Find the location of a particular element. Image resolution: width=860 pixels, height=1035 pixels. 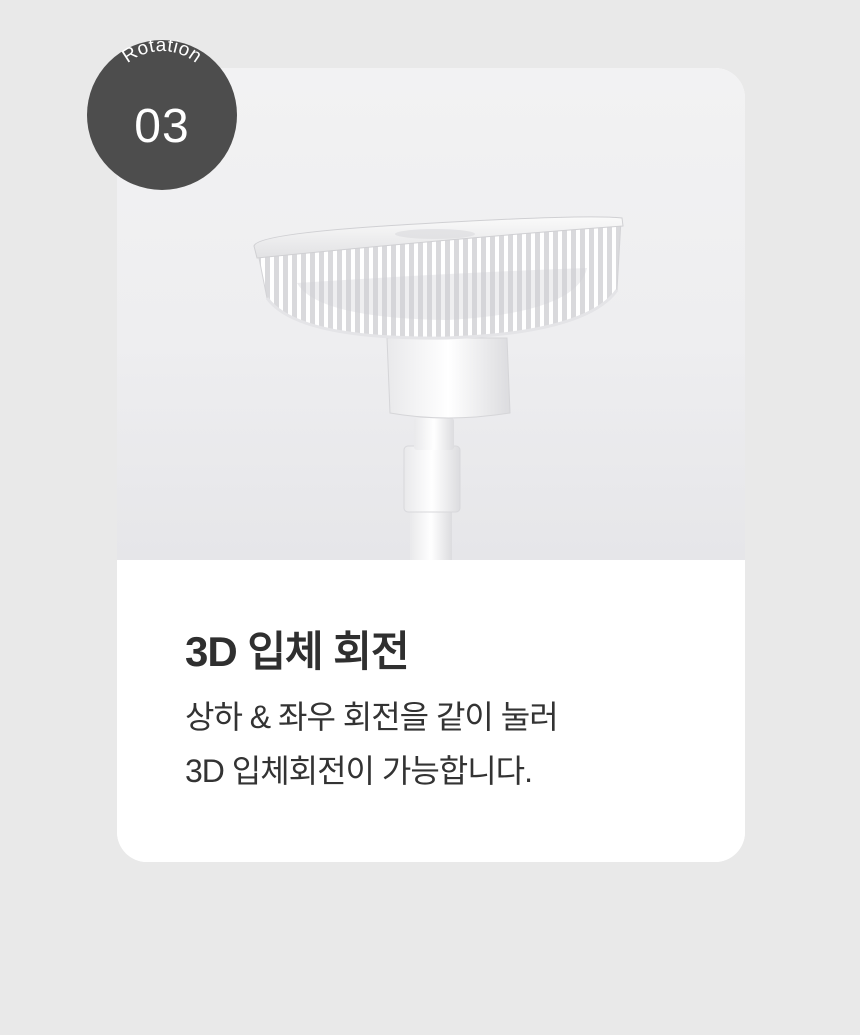

badge-label: Rotation is located at coordinates (162, 54).